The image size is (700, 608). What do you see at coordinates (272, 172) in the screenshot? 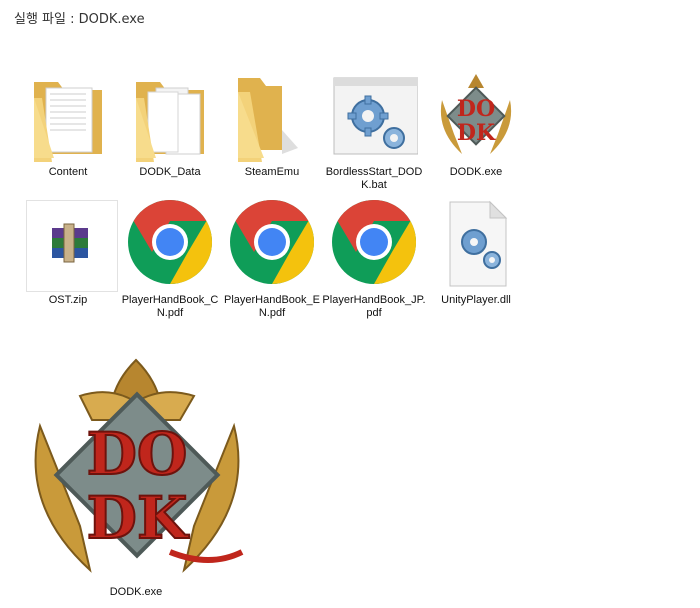
I see `file-label: SteamEmu` at bounding box center [272, 172].